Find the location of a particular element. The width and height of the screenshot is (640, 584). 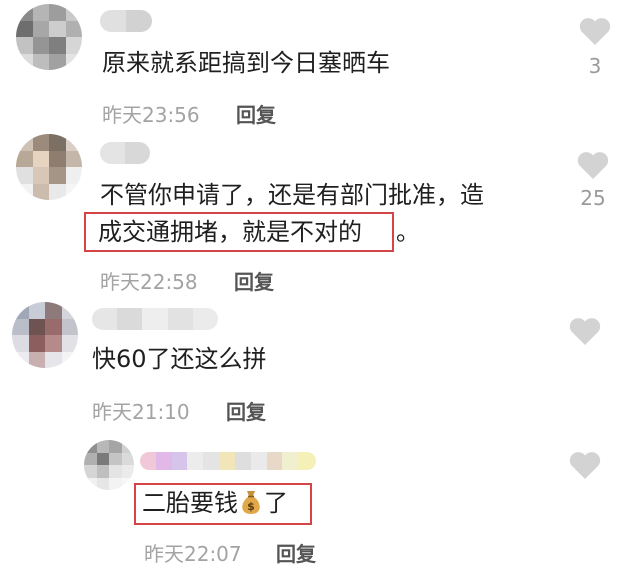

comment-text: 原来就系距搞到今日塞晒车 is located at coordinates (246, 63).